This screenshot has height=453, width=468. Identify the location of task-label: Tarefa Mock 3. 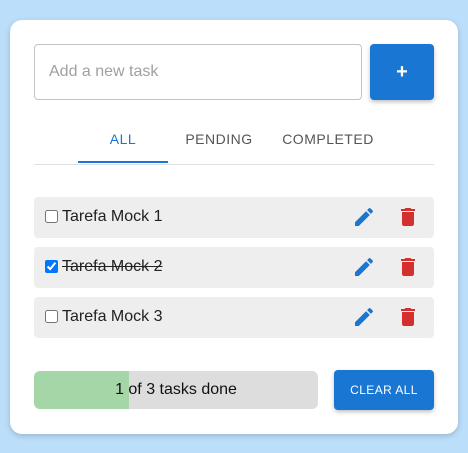
(112, 316).